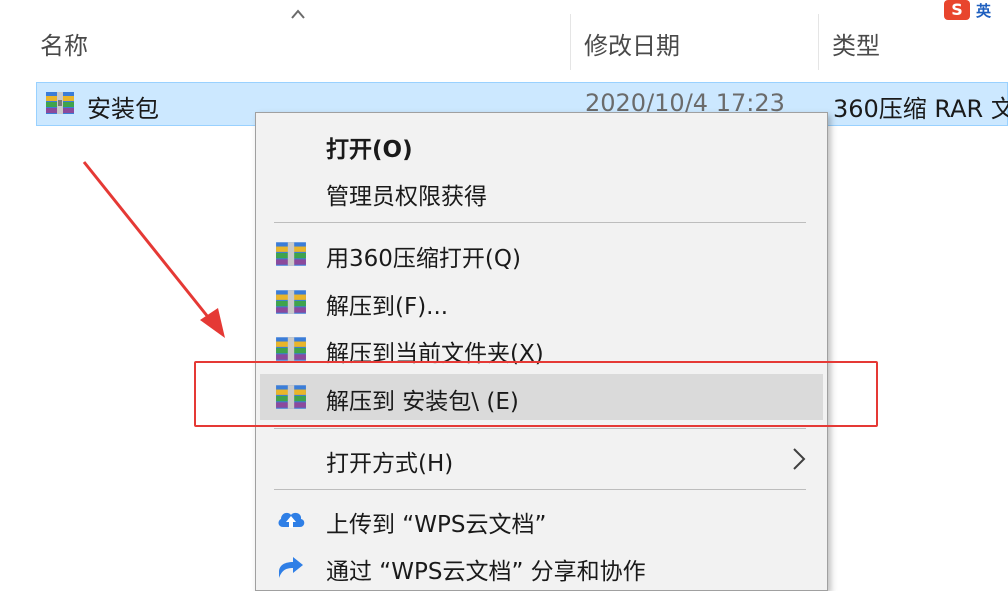 The width and height of the screenshot is (1008, 591). I want to click on column-header-bar: 名称 修改日期 类型, so click(504, 40).